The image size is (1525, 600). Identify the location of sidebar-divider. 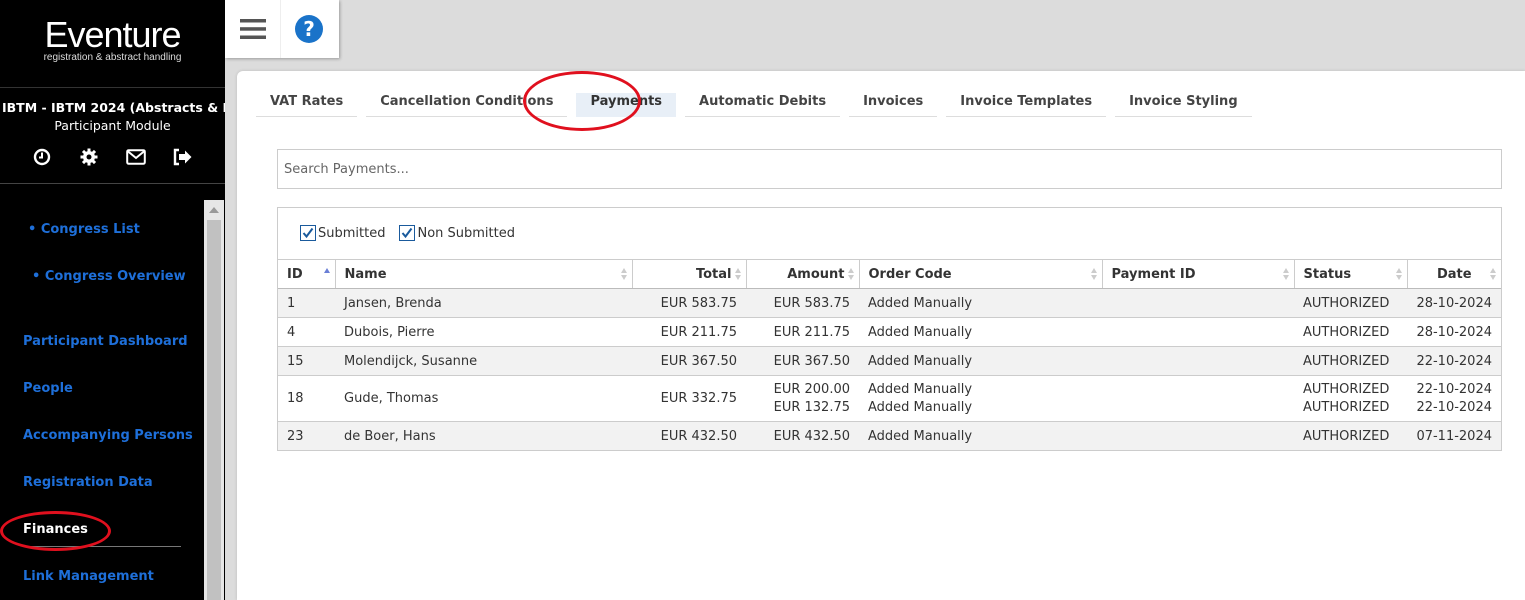
(112, 183).